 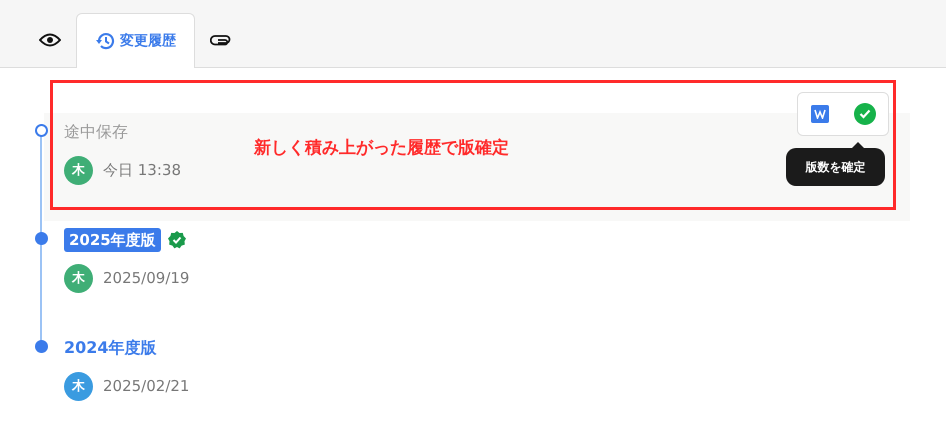 What do you see at coordinates (835, 167) in the screenshot?
I see `tooltip: 版数を確定` at bounding box center [835, 167].